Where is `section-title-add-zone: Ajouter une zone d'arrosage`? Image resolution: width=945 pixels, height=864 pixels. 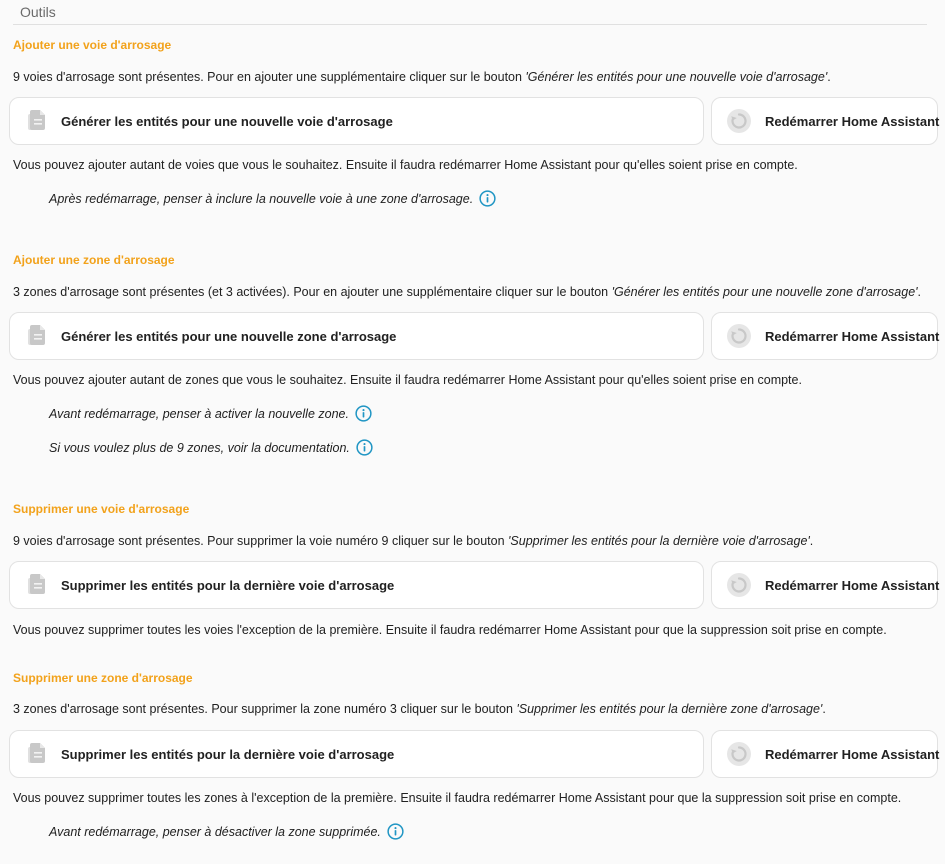 section-title-add-zone: Ajouter une zone d'arrosage is located at coordinates (94, 260).